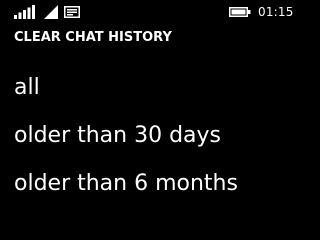 The width and height of the screenshot is (320, 240). Describe the element at coordinates (51, 12) in the screenshot. I see `wifi-icon` at that location.